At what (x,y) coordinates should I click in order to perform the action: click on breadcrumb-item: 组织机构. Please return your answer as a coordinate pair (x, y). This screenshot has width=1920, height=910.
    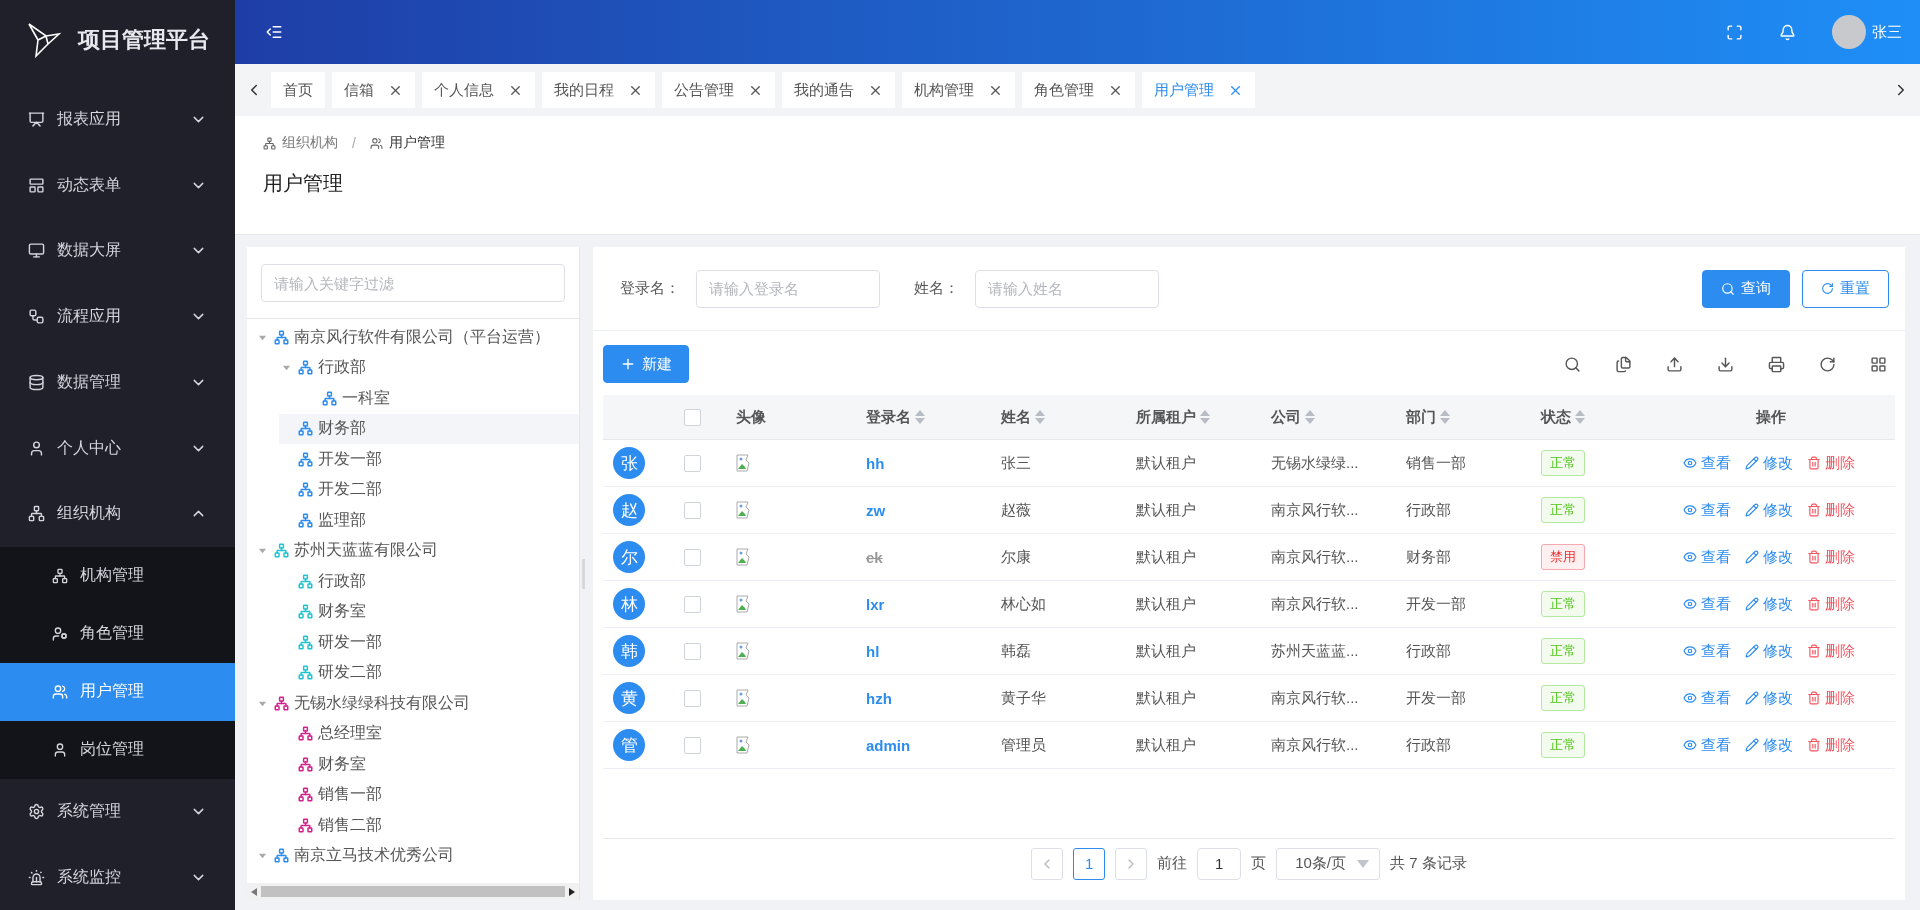
    Looking at the image, I should click on (310, 143).